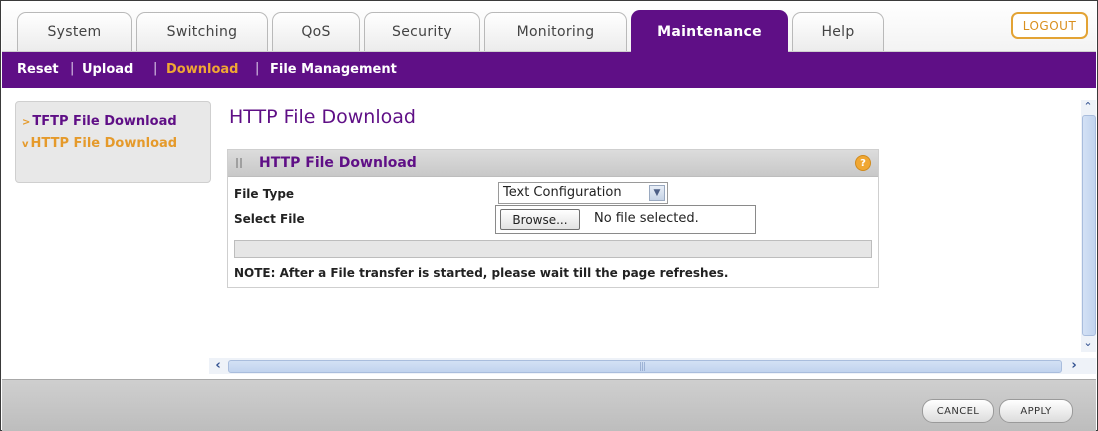  Describe the element at coordinates (1036, 411) in the screenshot. I see `apply-button: APPLY` at that location.